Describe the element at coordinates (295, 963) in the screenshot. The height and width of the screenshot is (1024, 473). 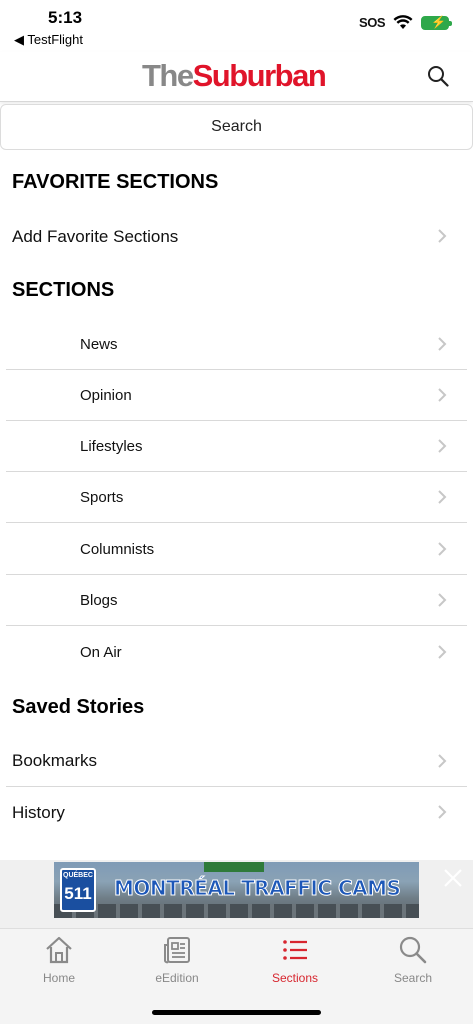
I see `tab-sections: Sections` at that location.